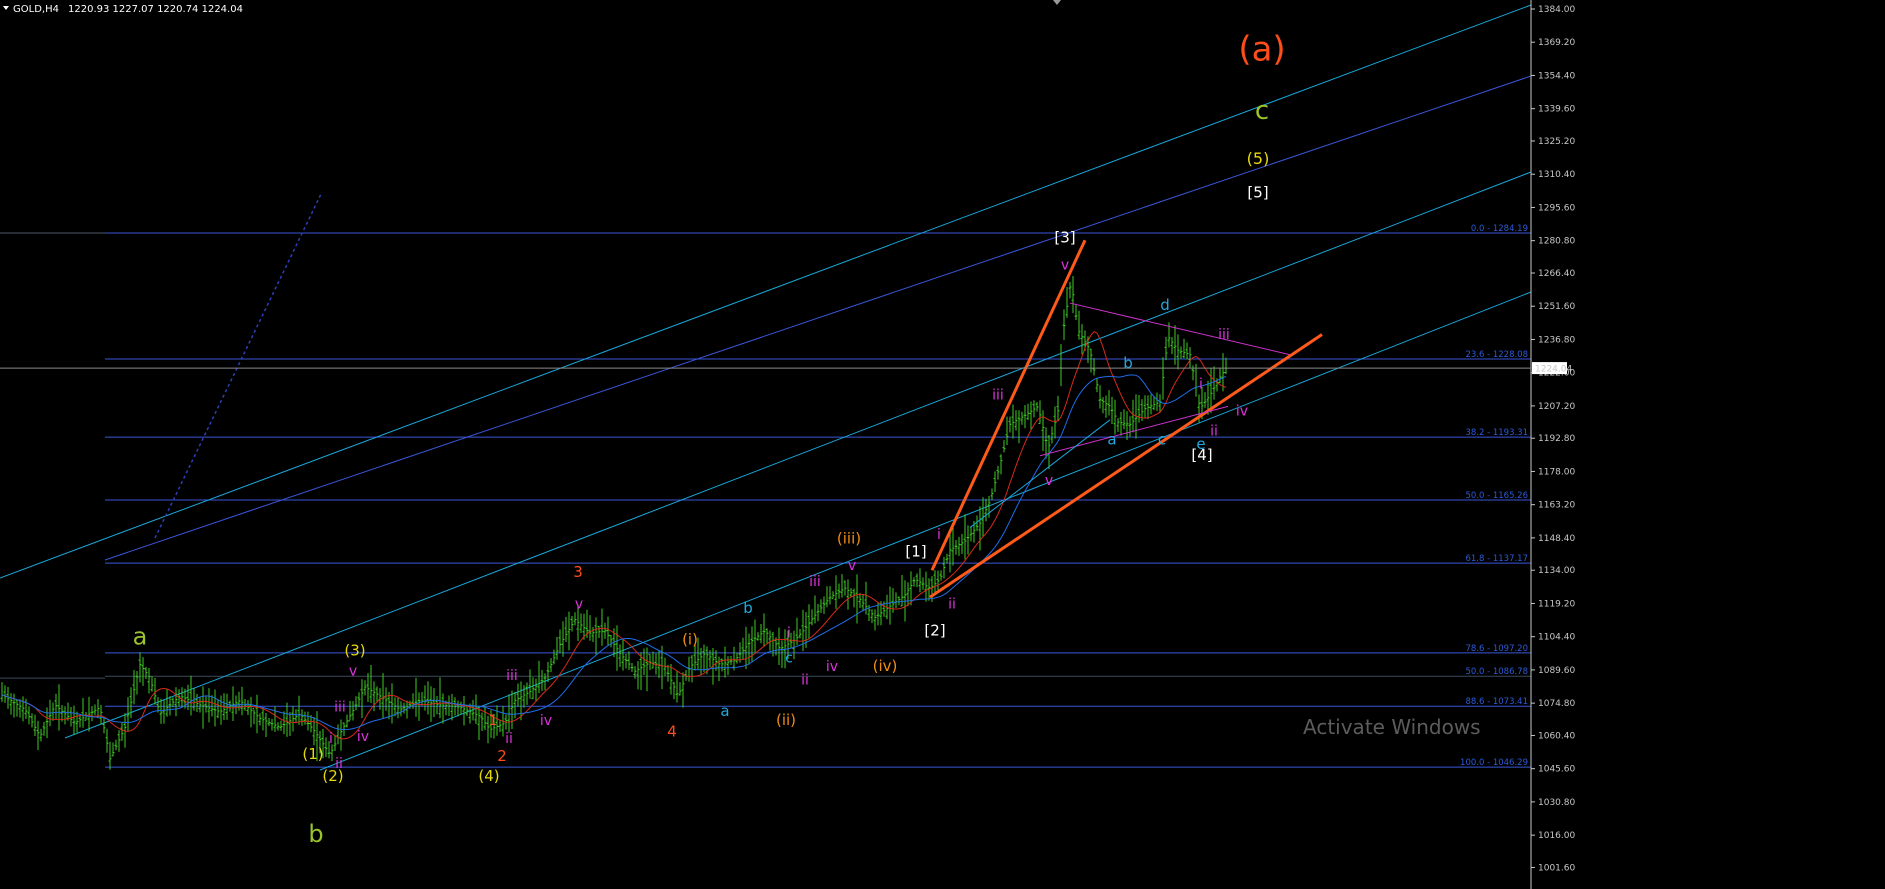 This screenshot has height=889, width=1885. Describe the element at coordinates (238, 365) in the screenshot. I see `dashed-projection-line` at that location.